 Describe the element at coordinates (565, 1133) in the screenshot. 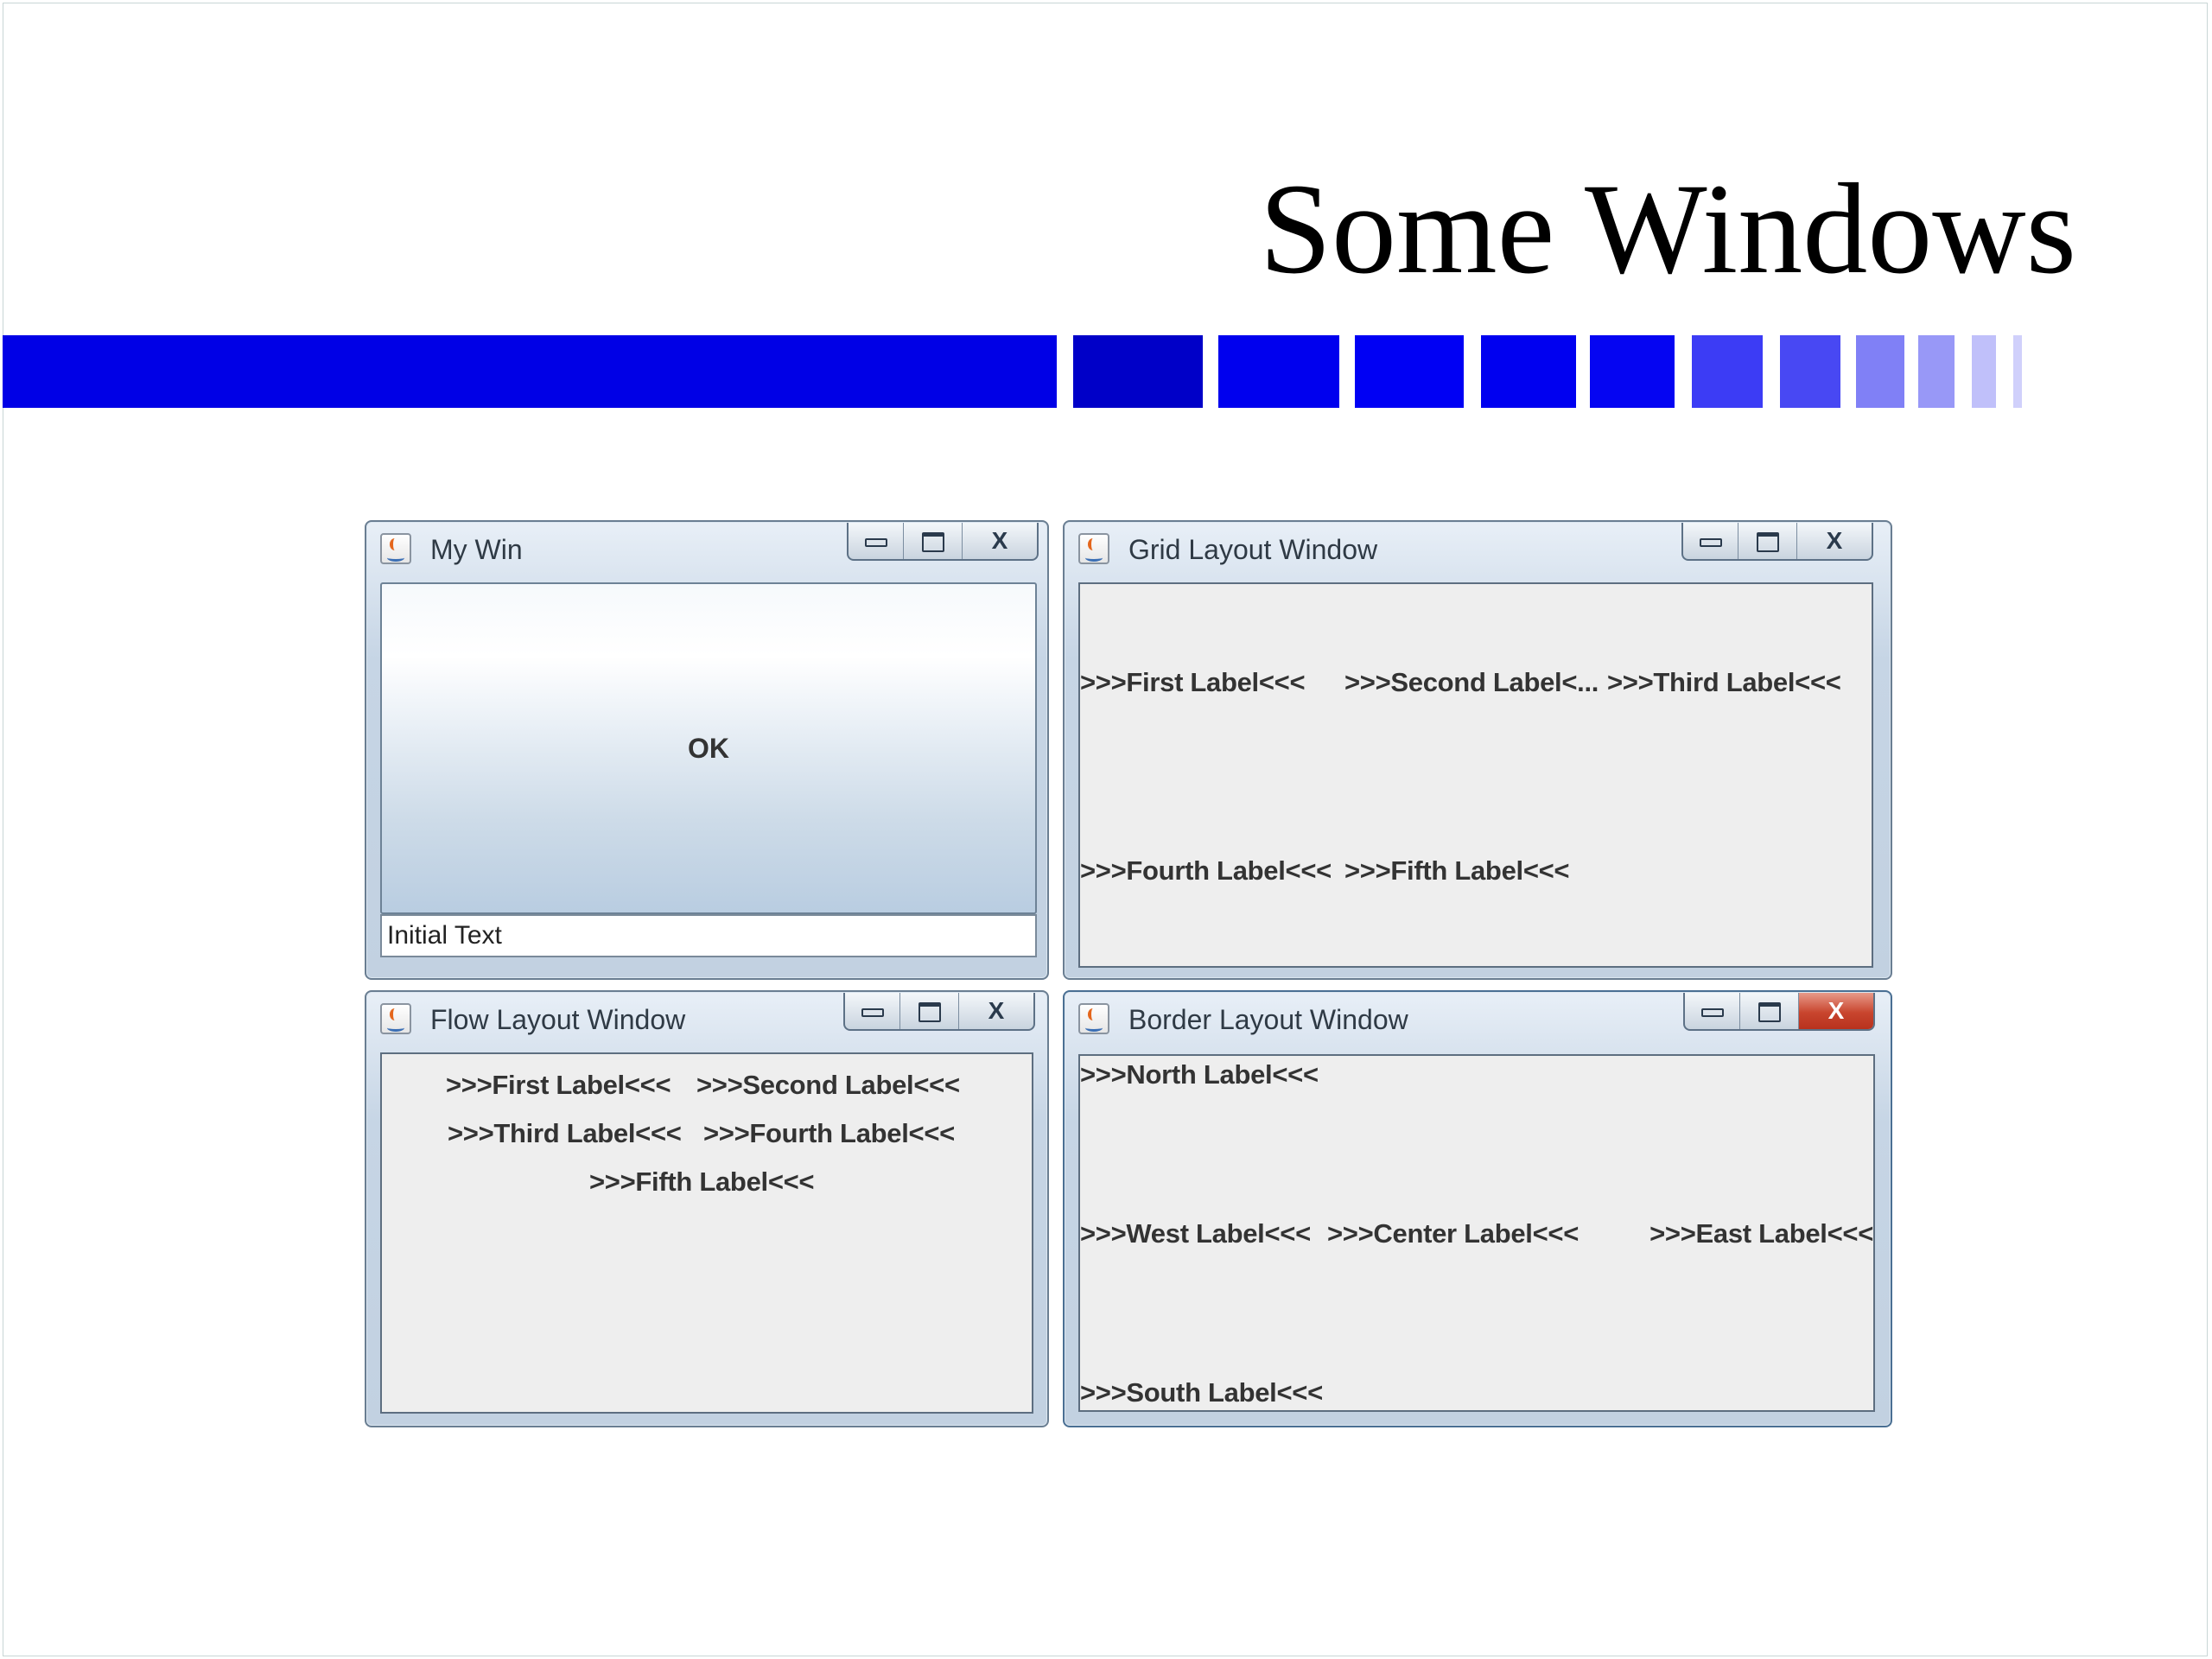

I see `flow-label: >>>Third Label<<<` at that location.